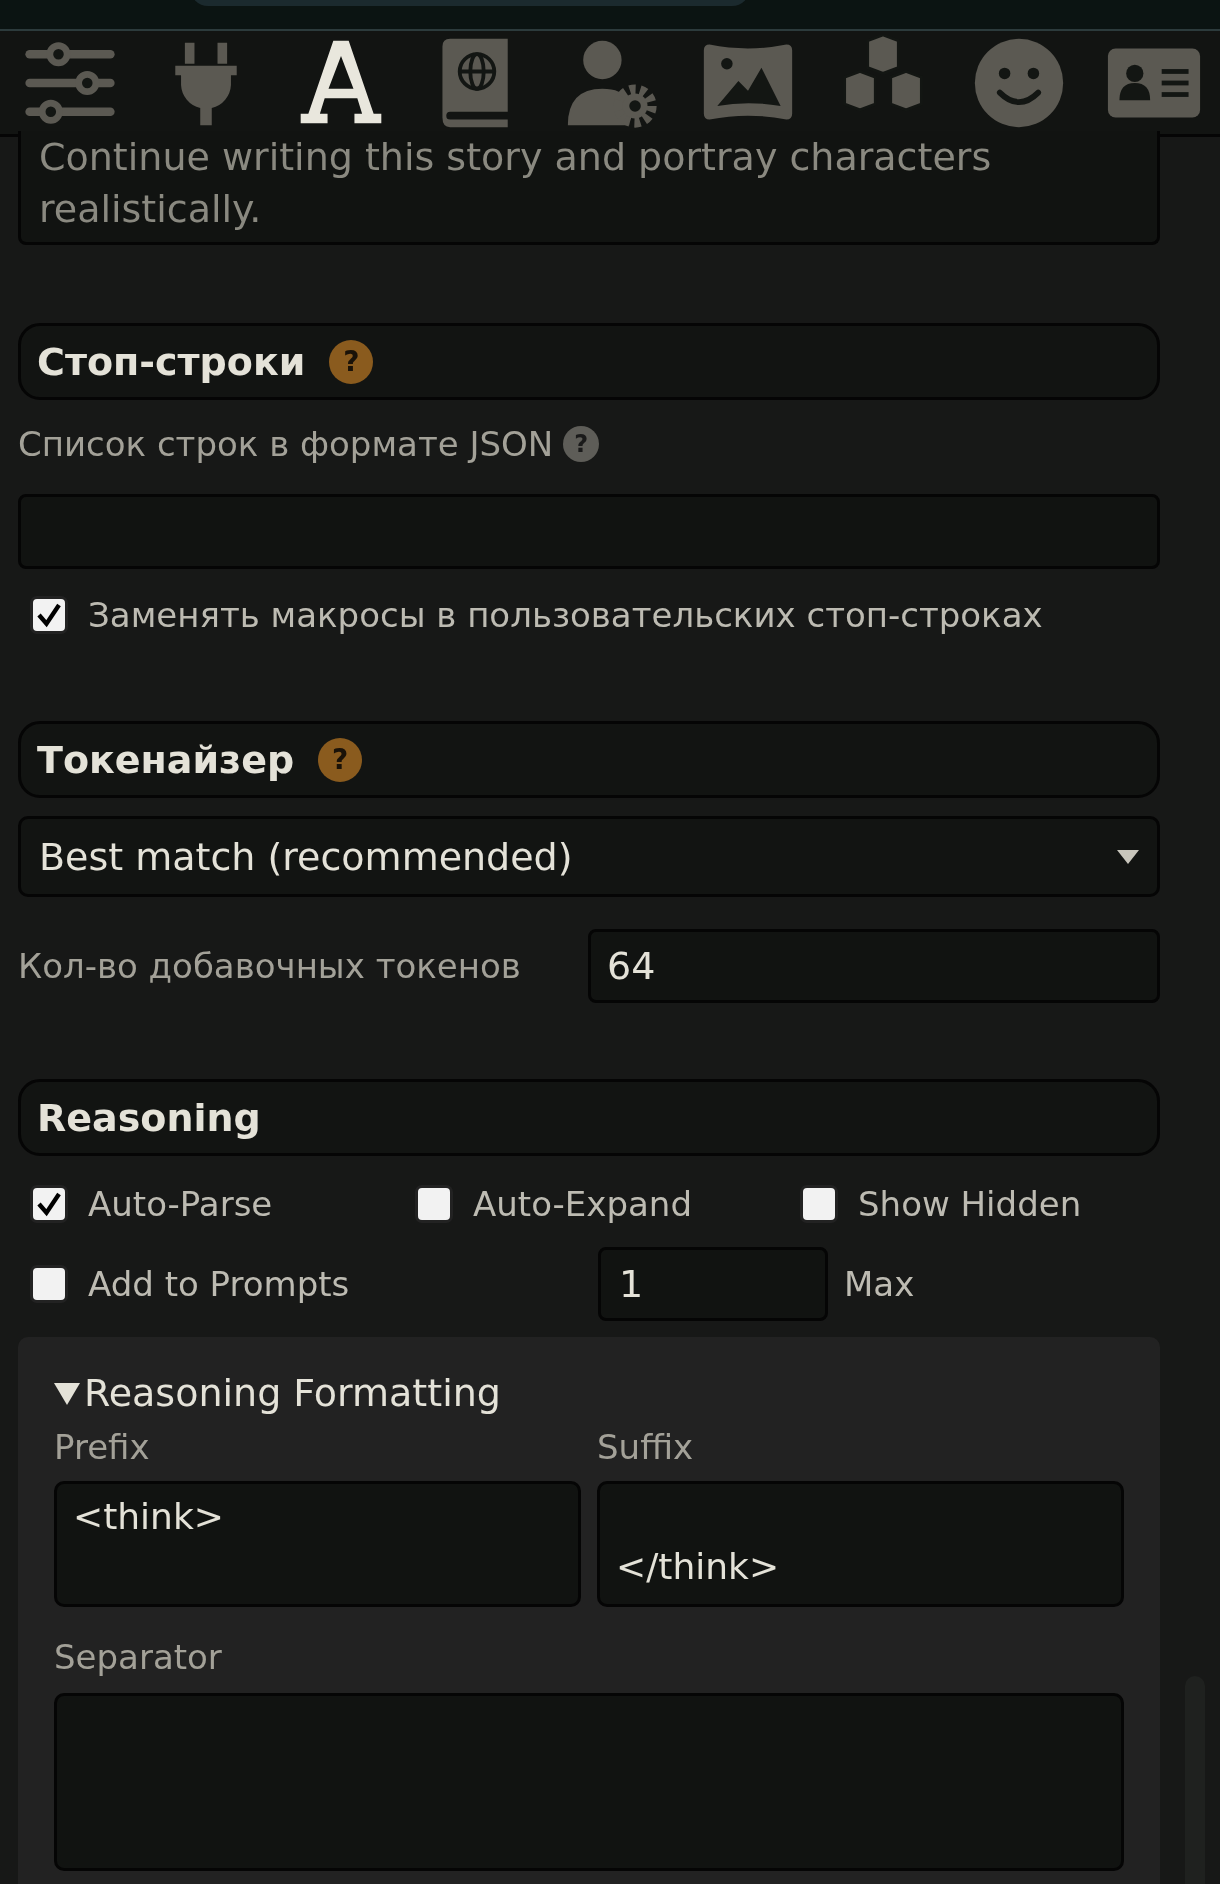  Describe the element at coordinates (286, 444) in the screenshot. I see `field-label: Список строк в формате JSON` at that location.